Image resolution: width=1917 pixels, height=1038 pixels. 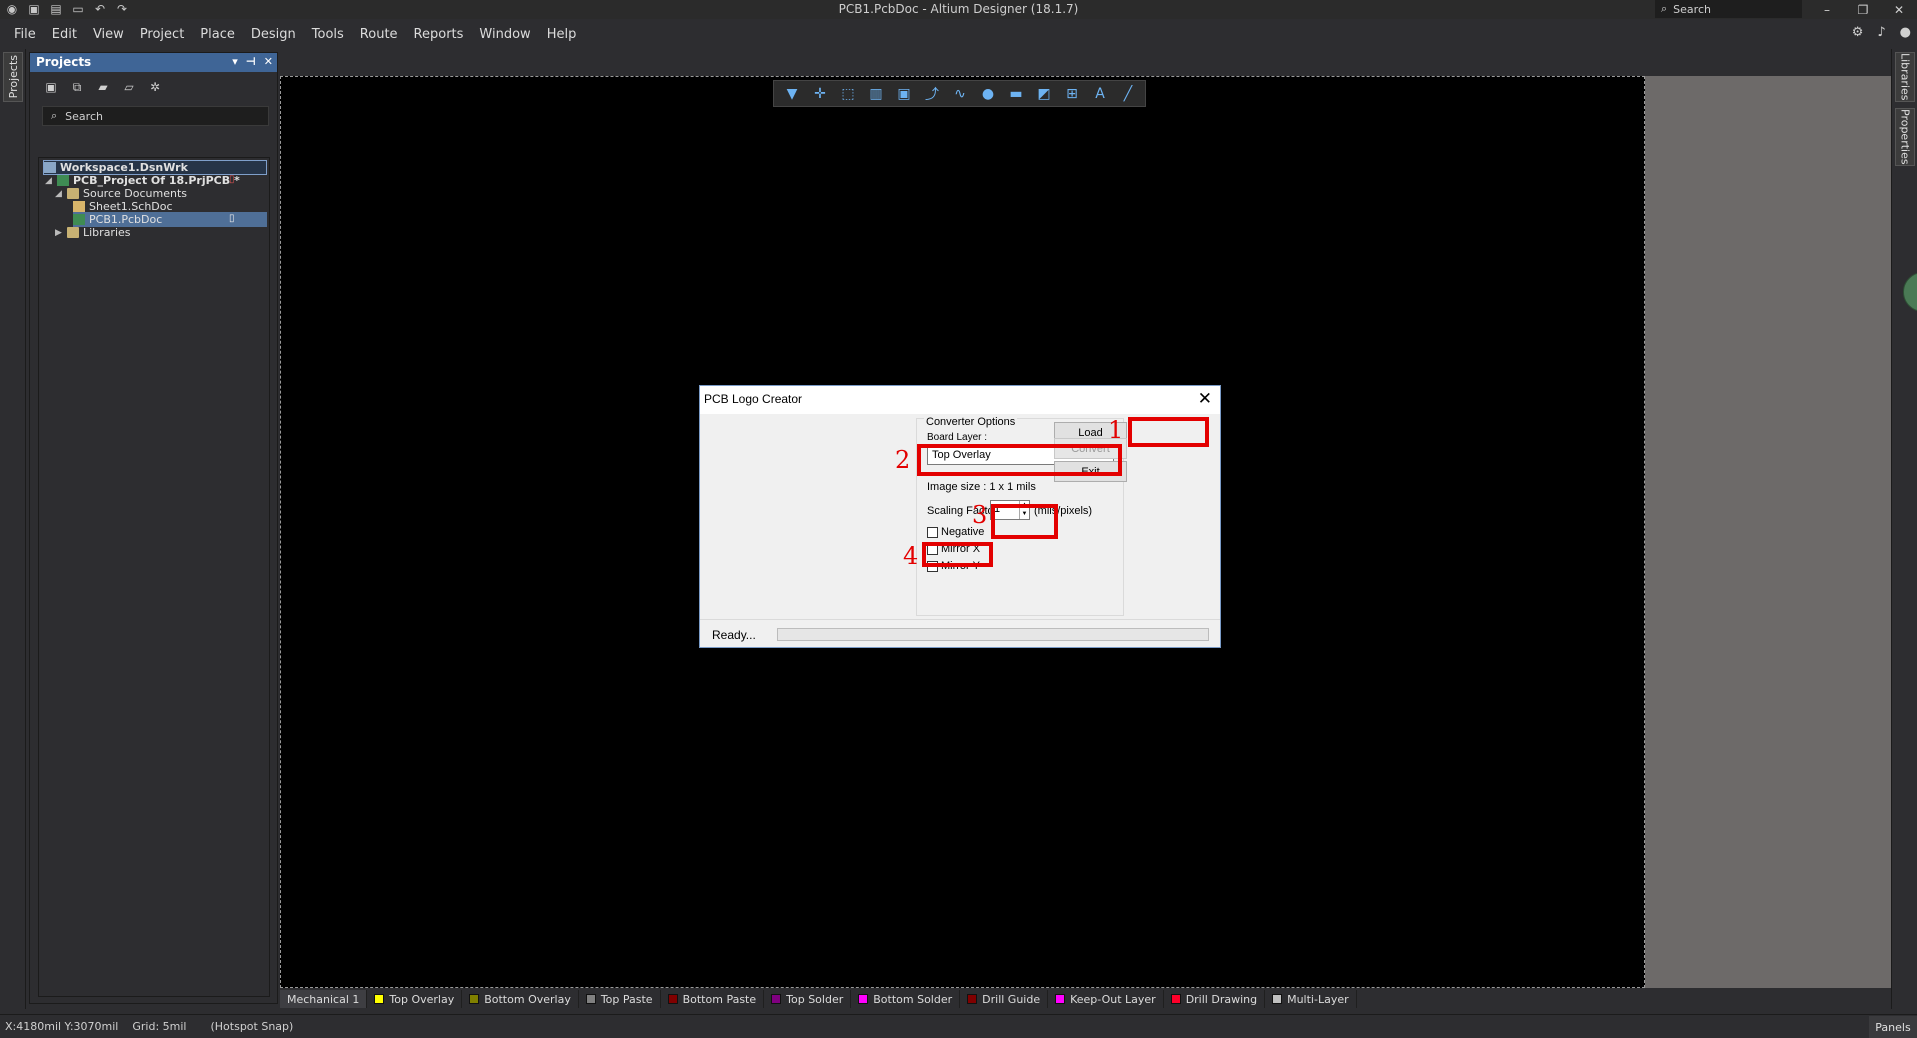 What do you see at coordinates (876, 94) in the screenshot?
I see `align-icon: ▥` at bounding box center [876, 94].